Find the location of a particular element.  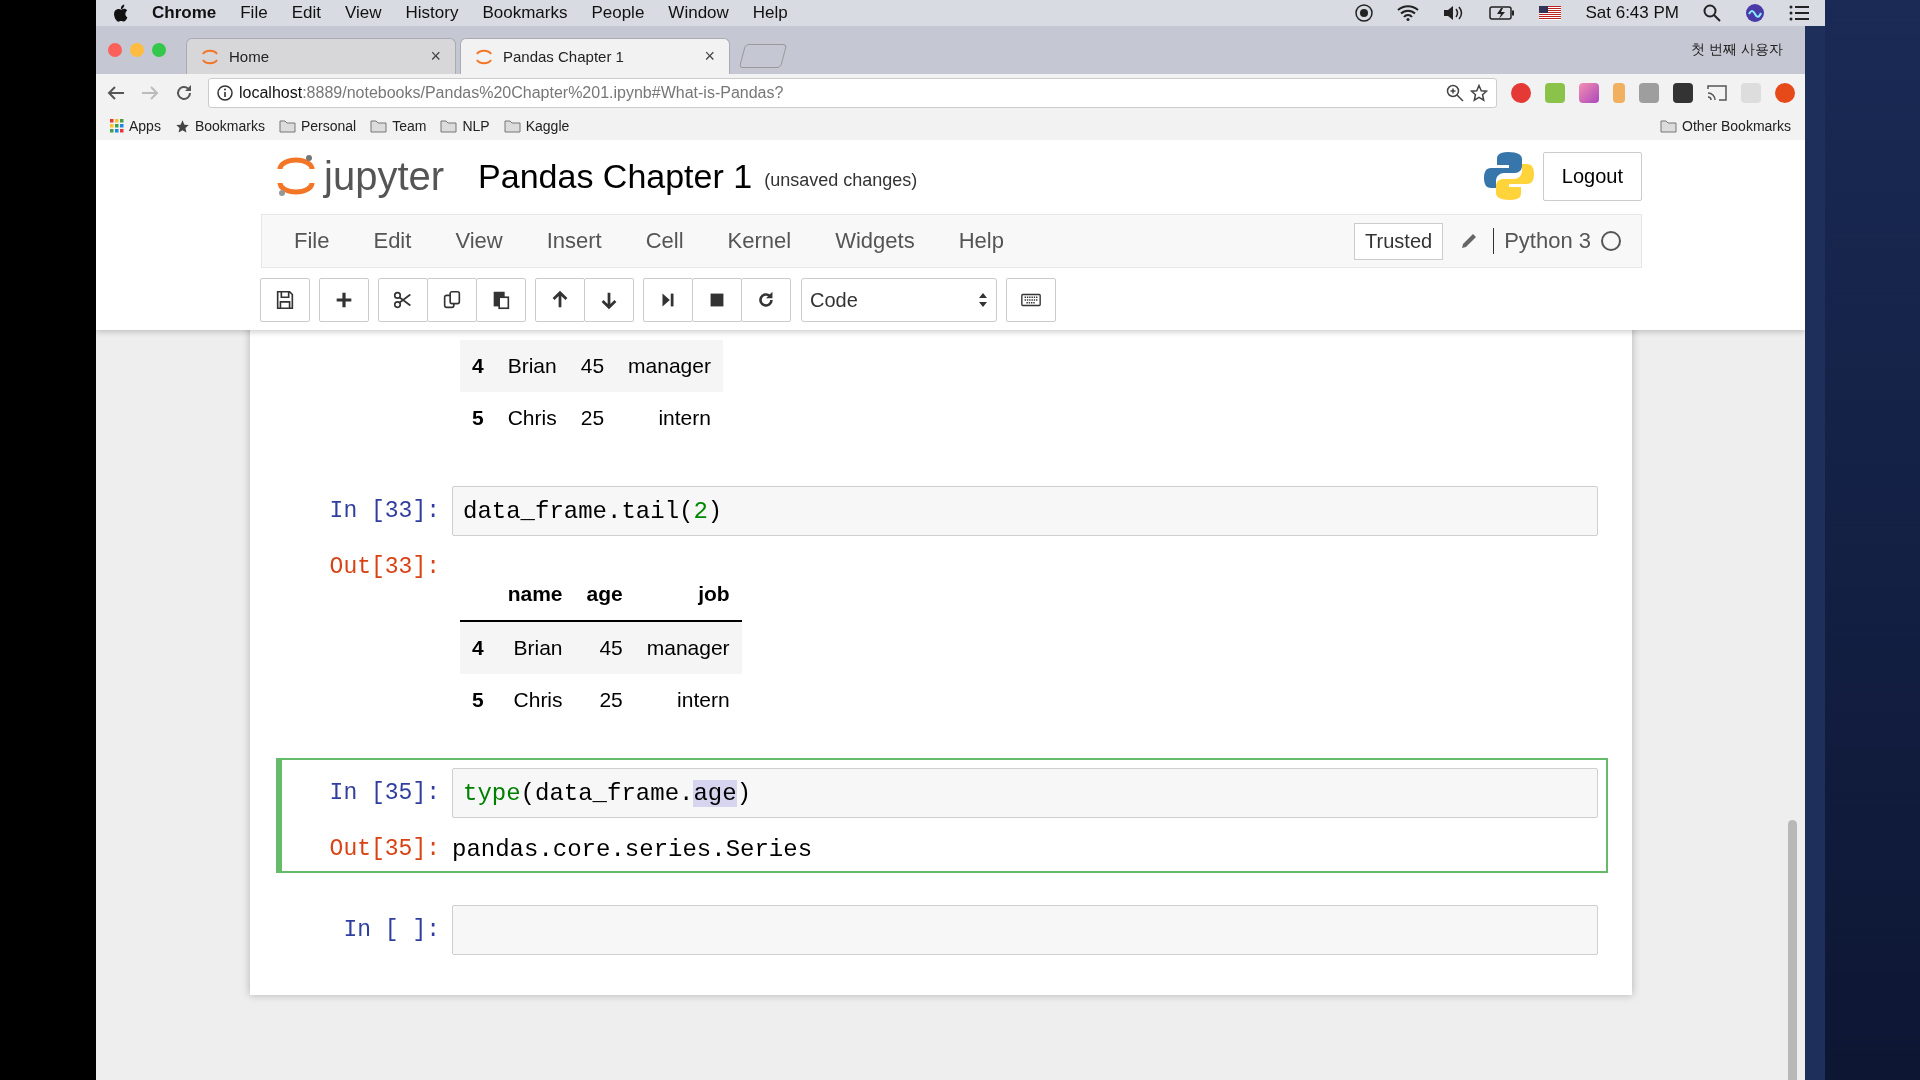

code-cell: In [ ]: is located at coordinates (942, 930).